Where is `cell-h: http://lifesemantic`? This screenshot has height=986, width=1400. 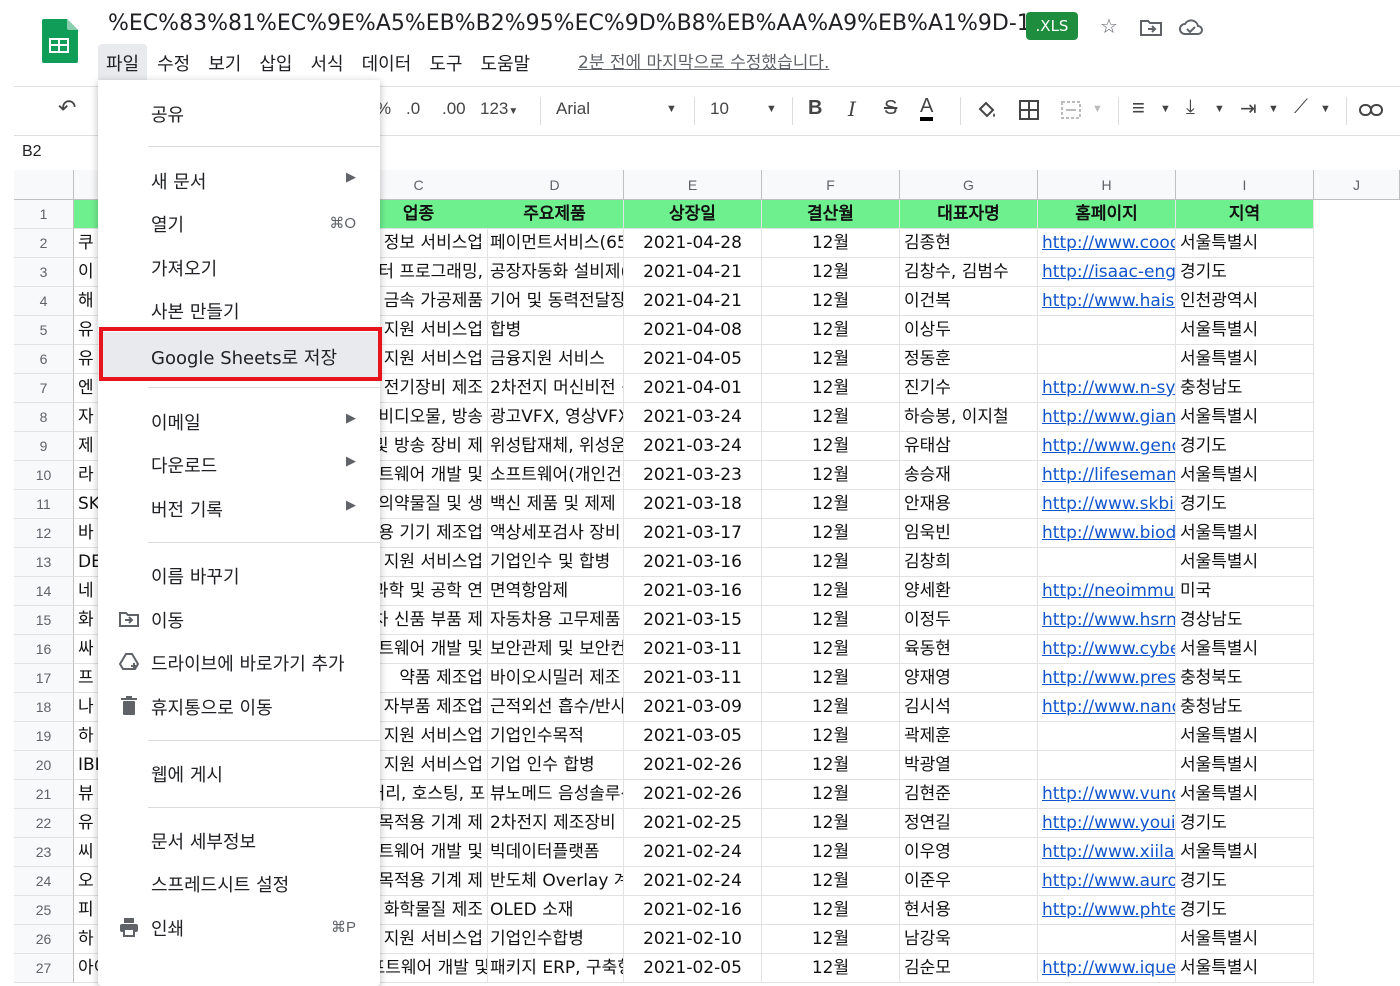
cell-h: http://lifesemantic is located at coordinates (1107, 475).